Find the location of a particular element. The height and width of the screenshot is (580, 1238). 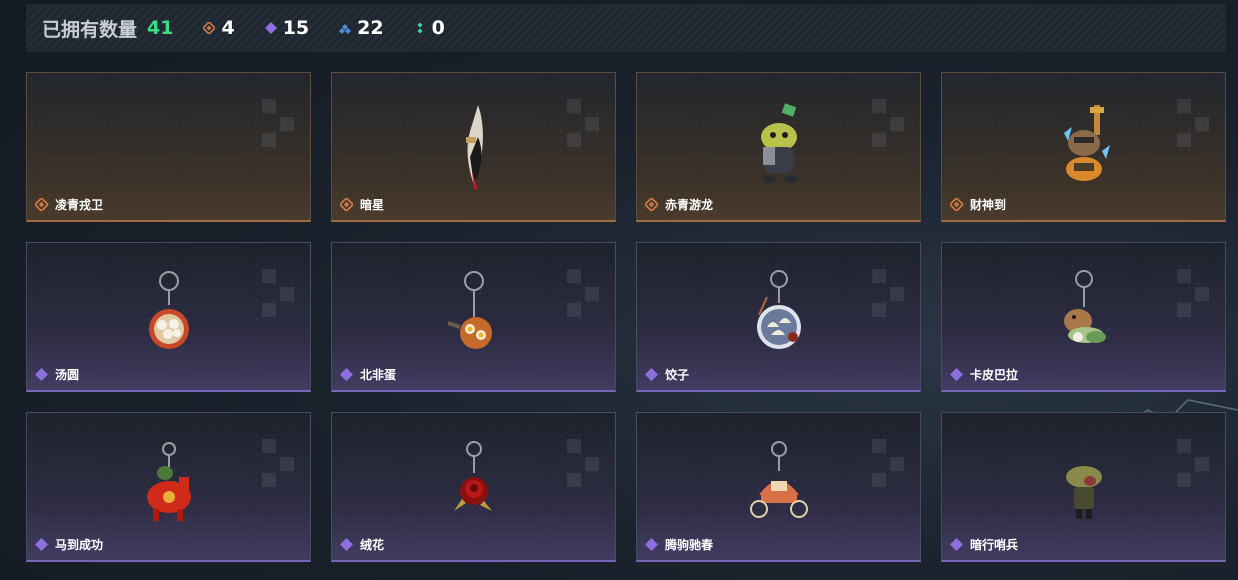

item-name: 北非蛋 is located at coordinates (378, 375).